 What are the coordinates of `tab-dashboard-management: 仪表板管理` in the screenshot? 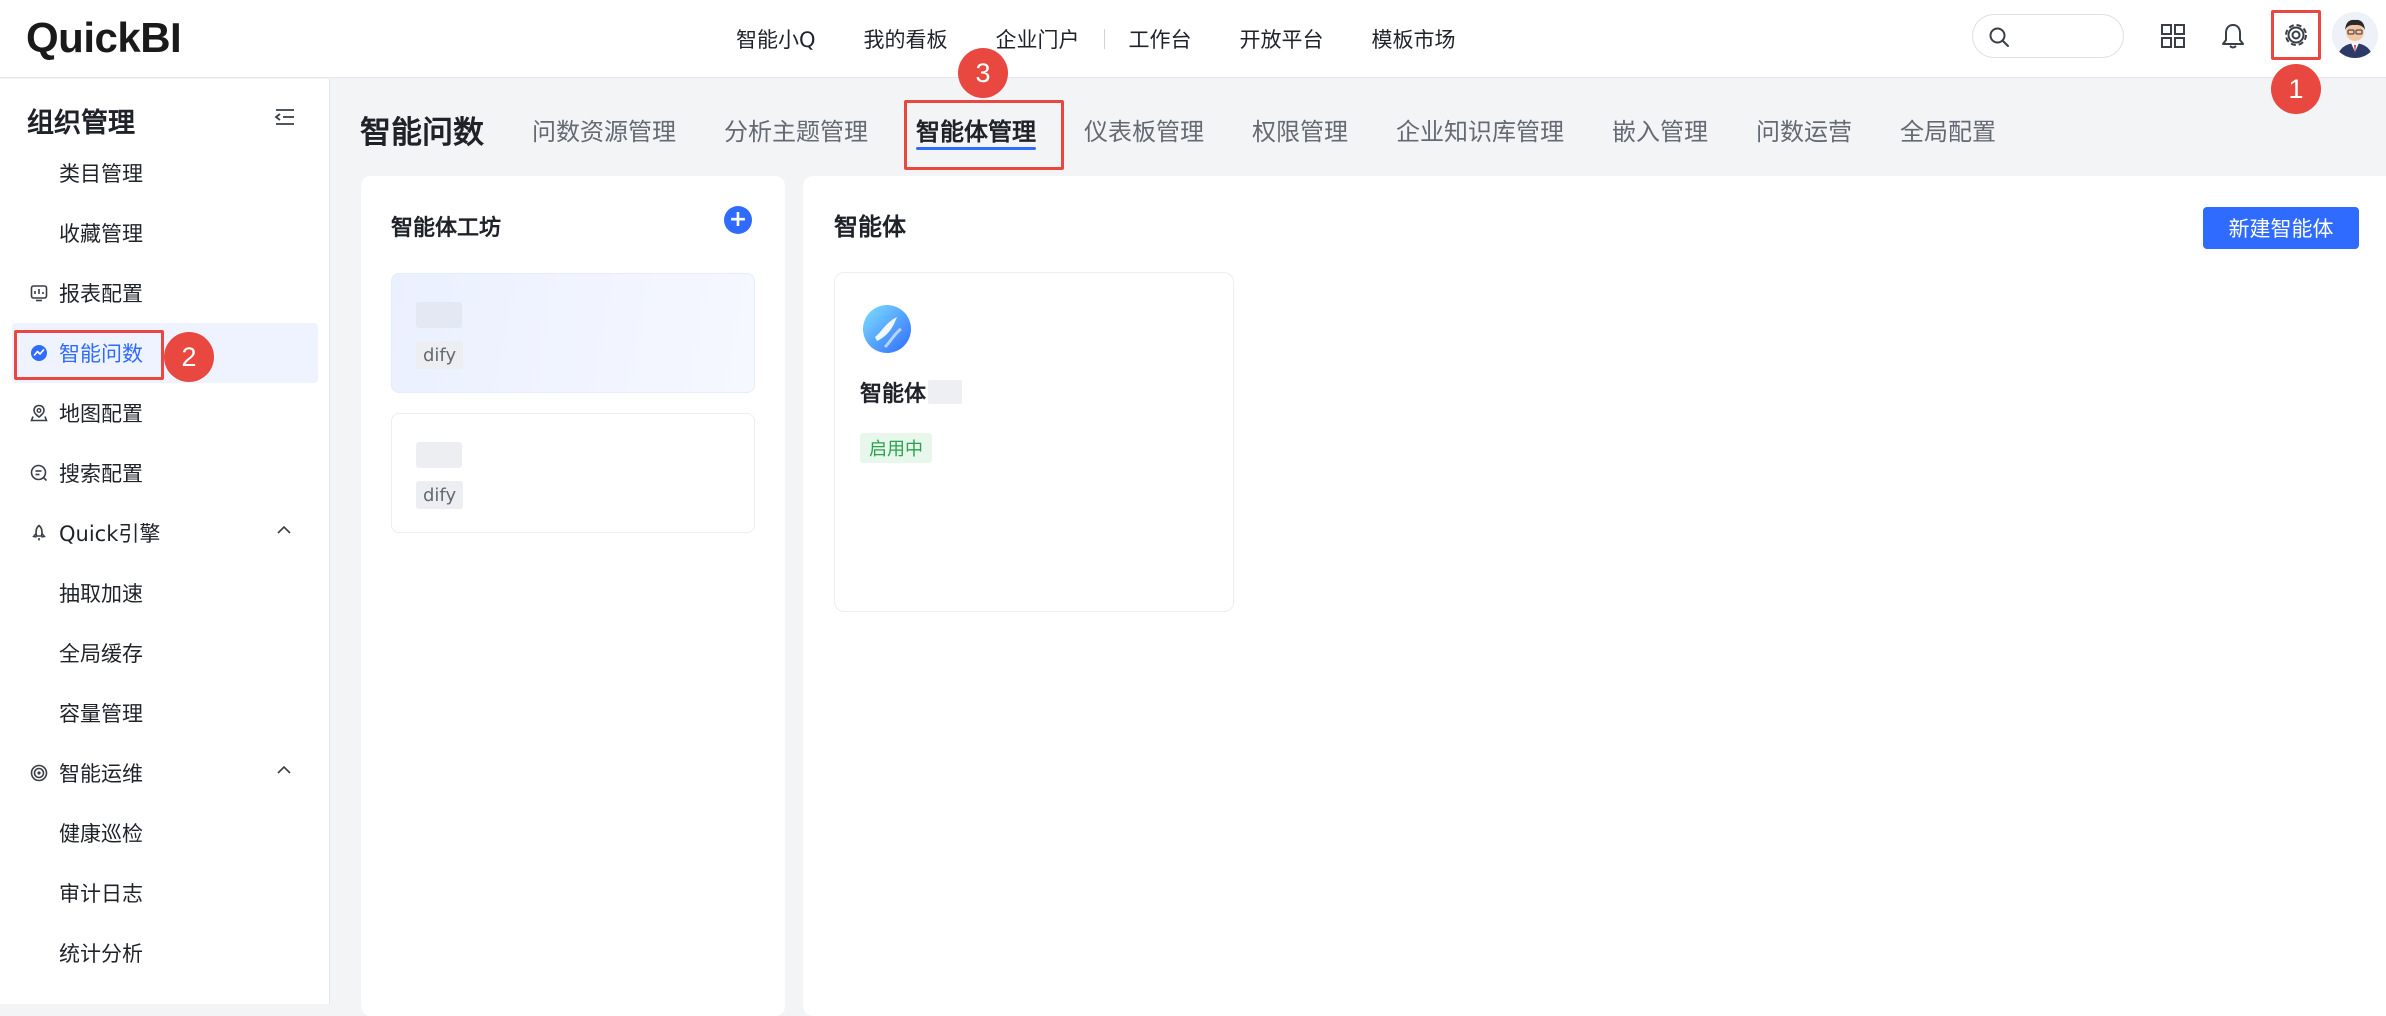 It's located at (1144, 129).